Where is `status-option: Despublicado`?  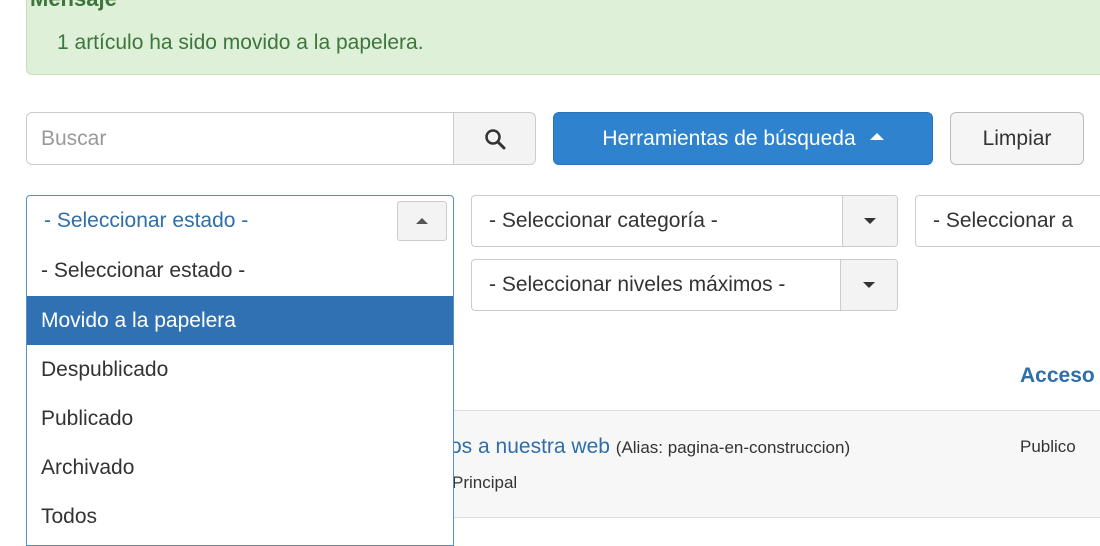 status-option: Despublicado is located at coordinates (240, 369).